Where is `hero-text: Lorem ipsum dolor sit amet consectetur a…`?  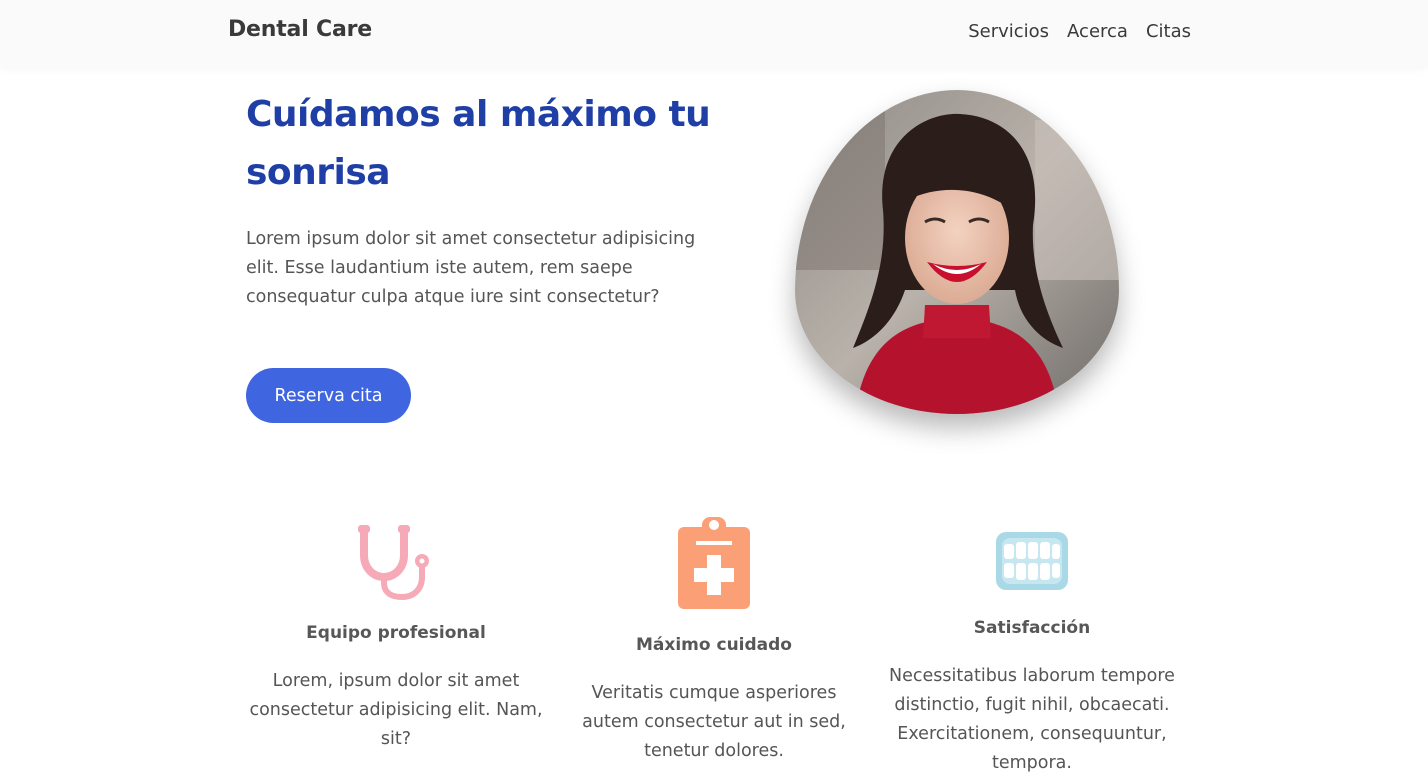 hero-text: Lorem ipsum dolor sit amet consectetur a… is located at coordinates (471, 268).